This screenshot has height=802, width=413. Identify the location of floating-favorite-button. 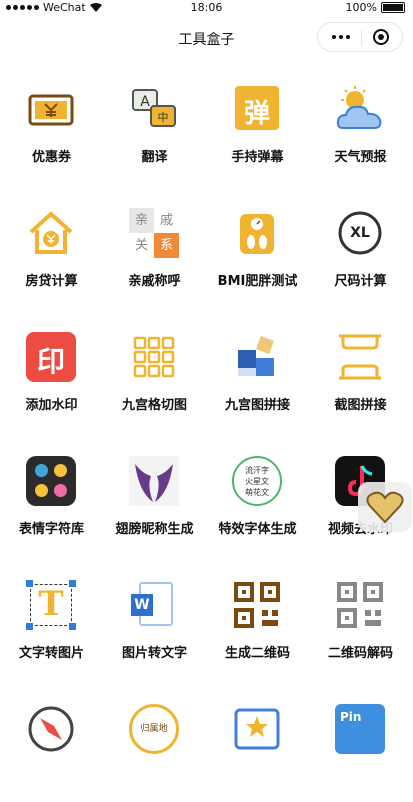
(385, 507).